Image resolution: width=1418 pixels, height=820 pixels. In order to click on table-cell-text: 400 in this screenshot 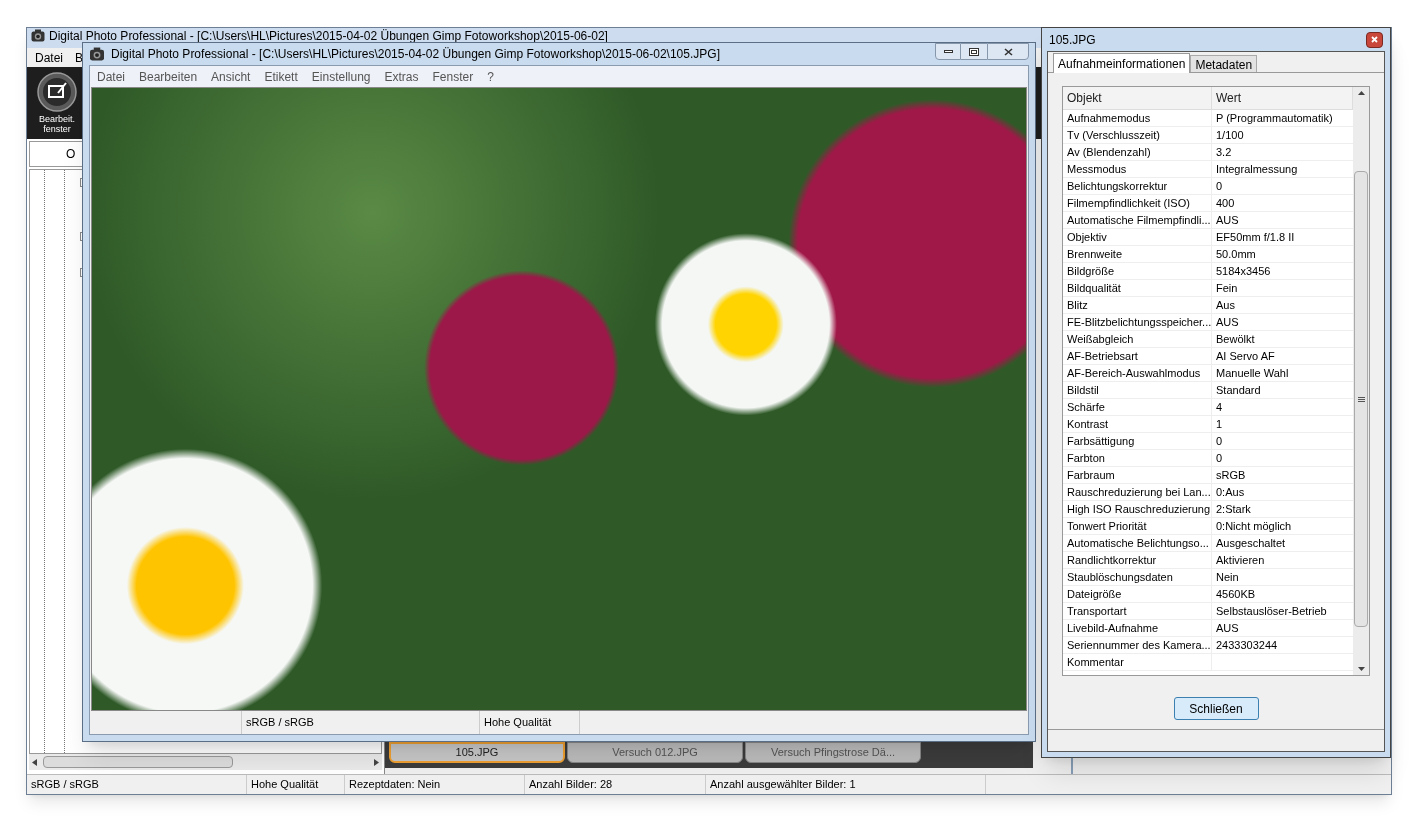, I will do `click(1225, 203)`.